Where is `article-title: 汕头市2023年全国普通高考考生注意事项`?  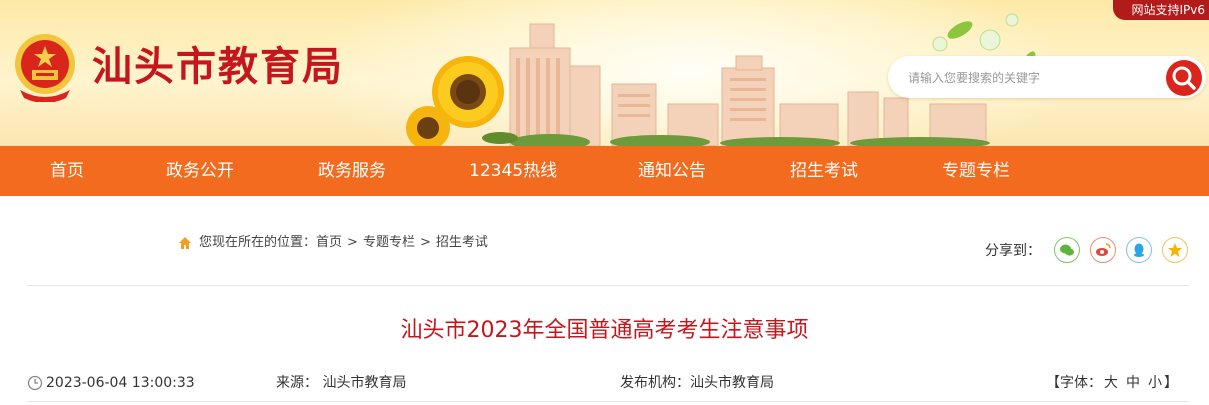 article-title: 汕头市2023年全国普通高考考生注意事项 is located at coordinates (604, 330).